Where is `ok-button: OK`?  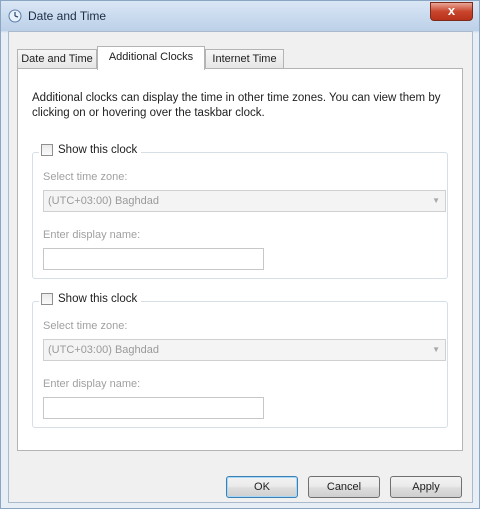 ok-button: OK is located at coordinates (262, 487).